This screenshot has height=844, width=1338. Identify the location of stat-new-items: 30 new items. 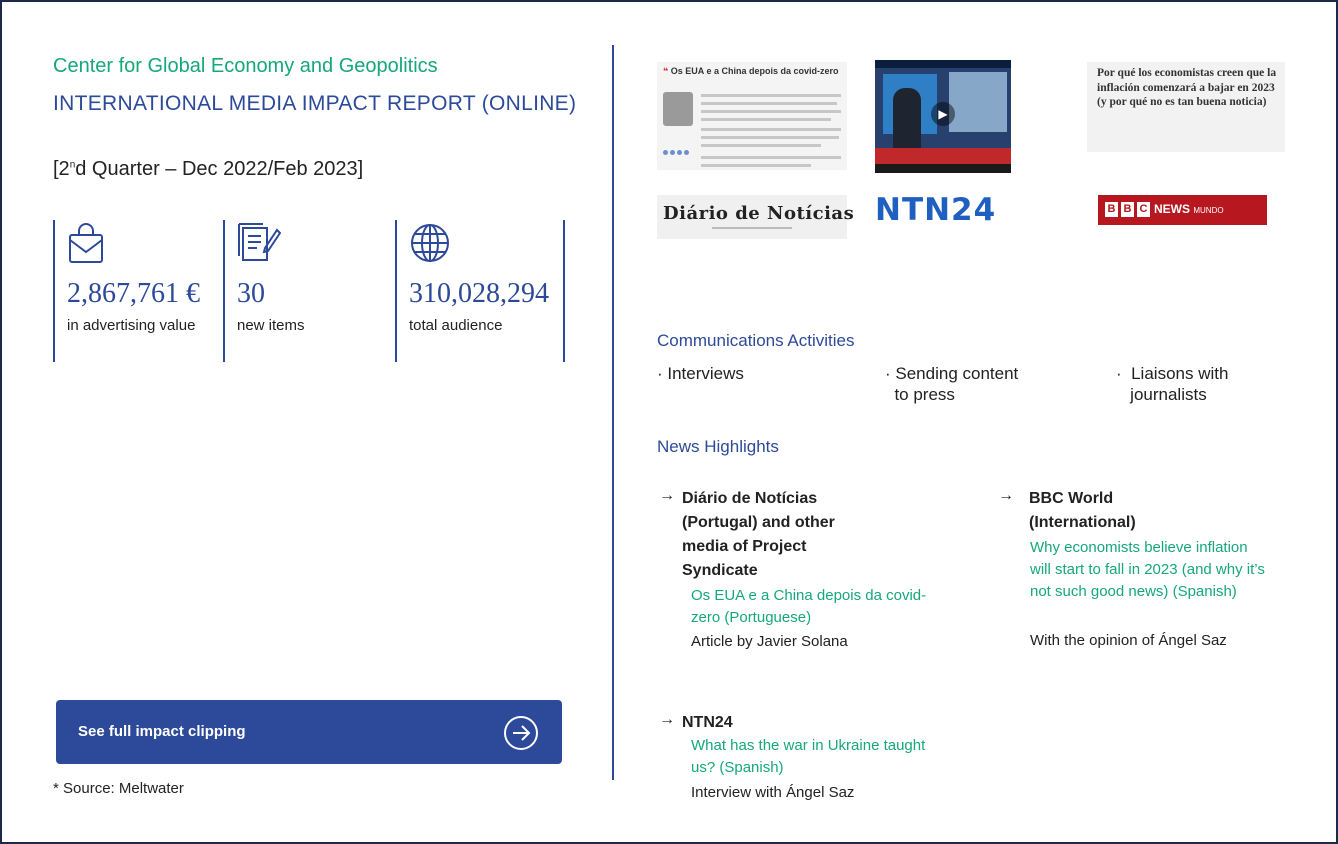
(307, 291).